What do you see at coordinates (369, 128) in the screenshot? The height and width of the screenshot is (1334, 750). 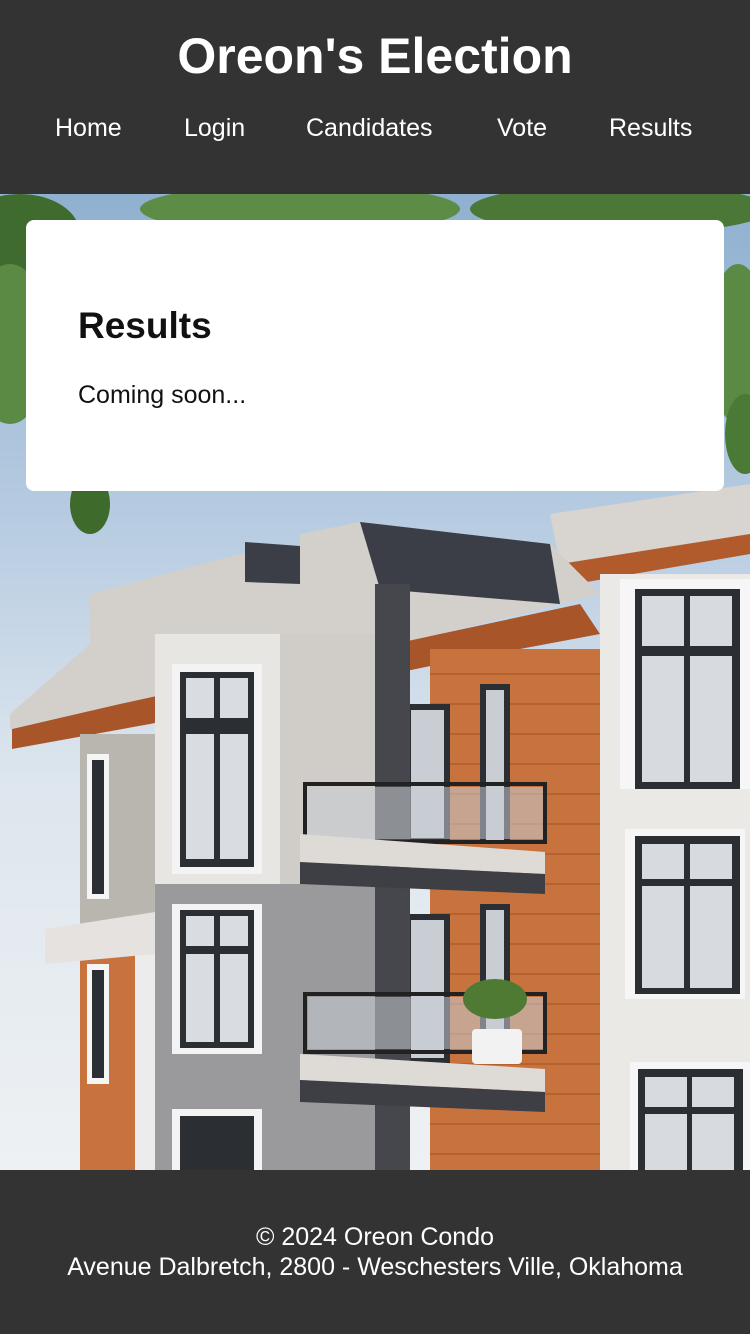 I see `nav-candidates-link: Candidates` at bounding box center [369, 128].